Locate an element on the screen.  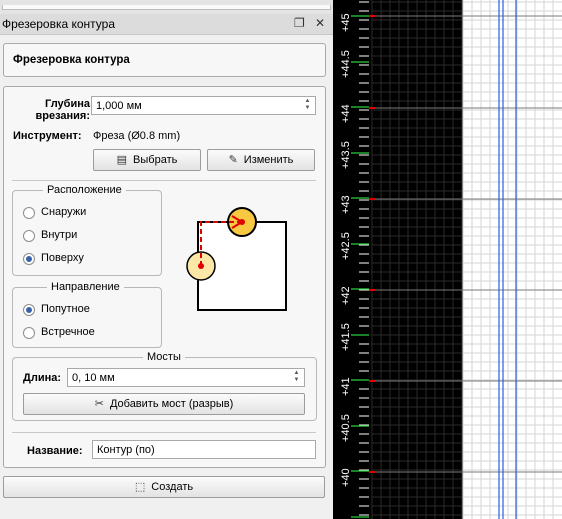
ruler-label: +42 is located at coordinates (346, 295).